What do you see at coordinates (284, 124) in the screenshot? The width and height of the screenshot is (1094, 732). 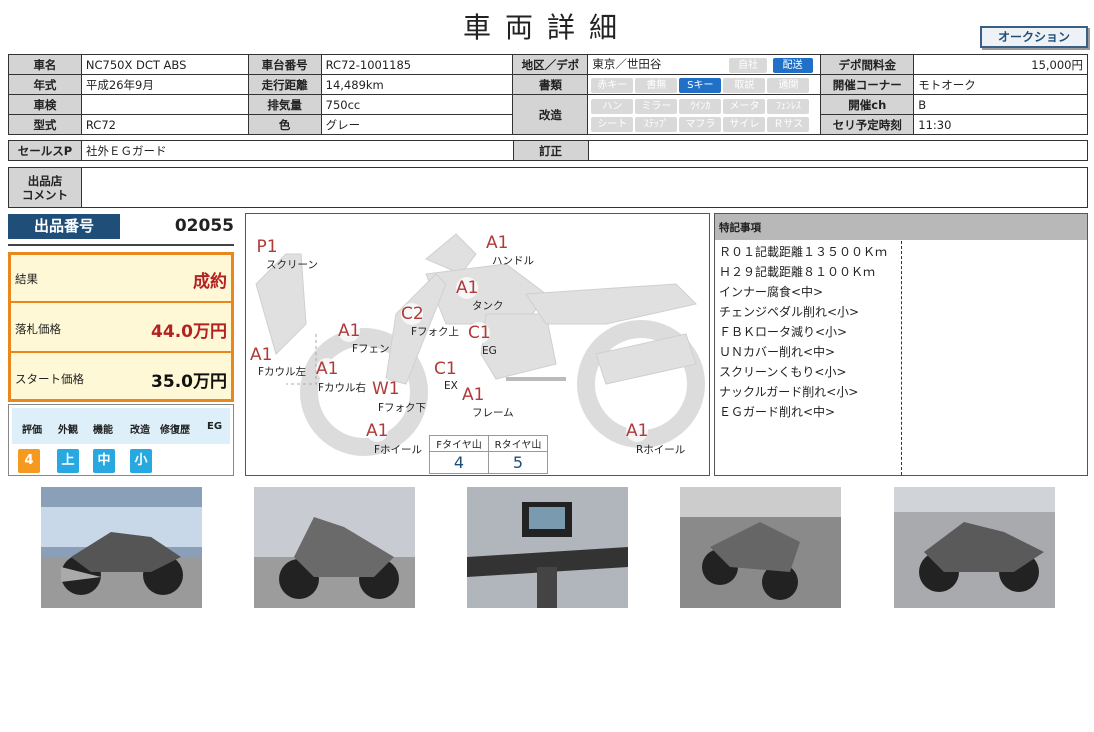 I see `color-header: 色` at bounding box center [284, 124].